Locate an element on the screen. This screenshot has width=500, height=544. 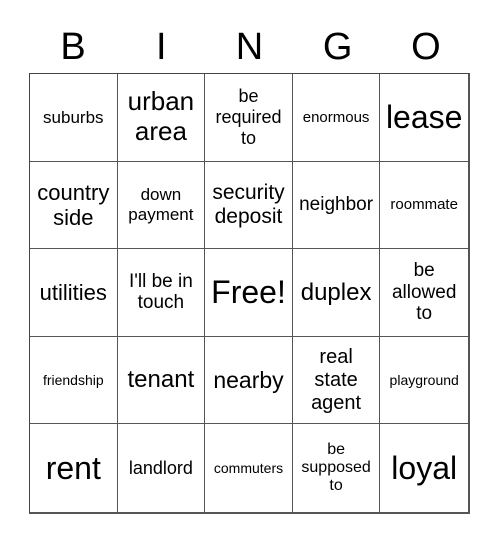
free-space-cell: Free! is located at coordinates (249, 293).